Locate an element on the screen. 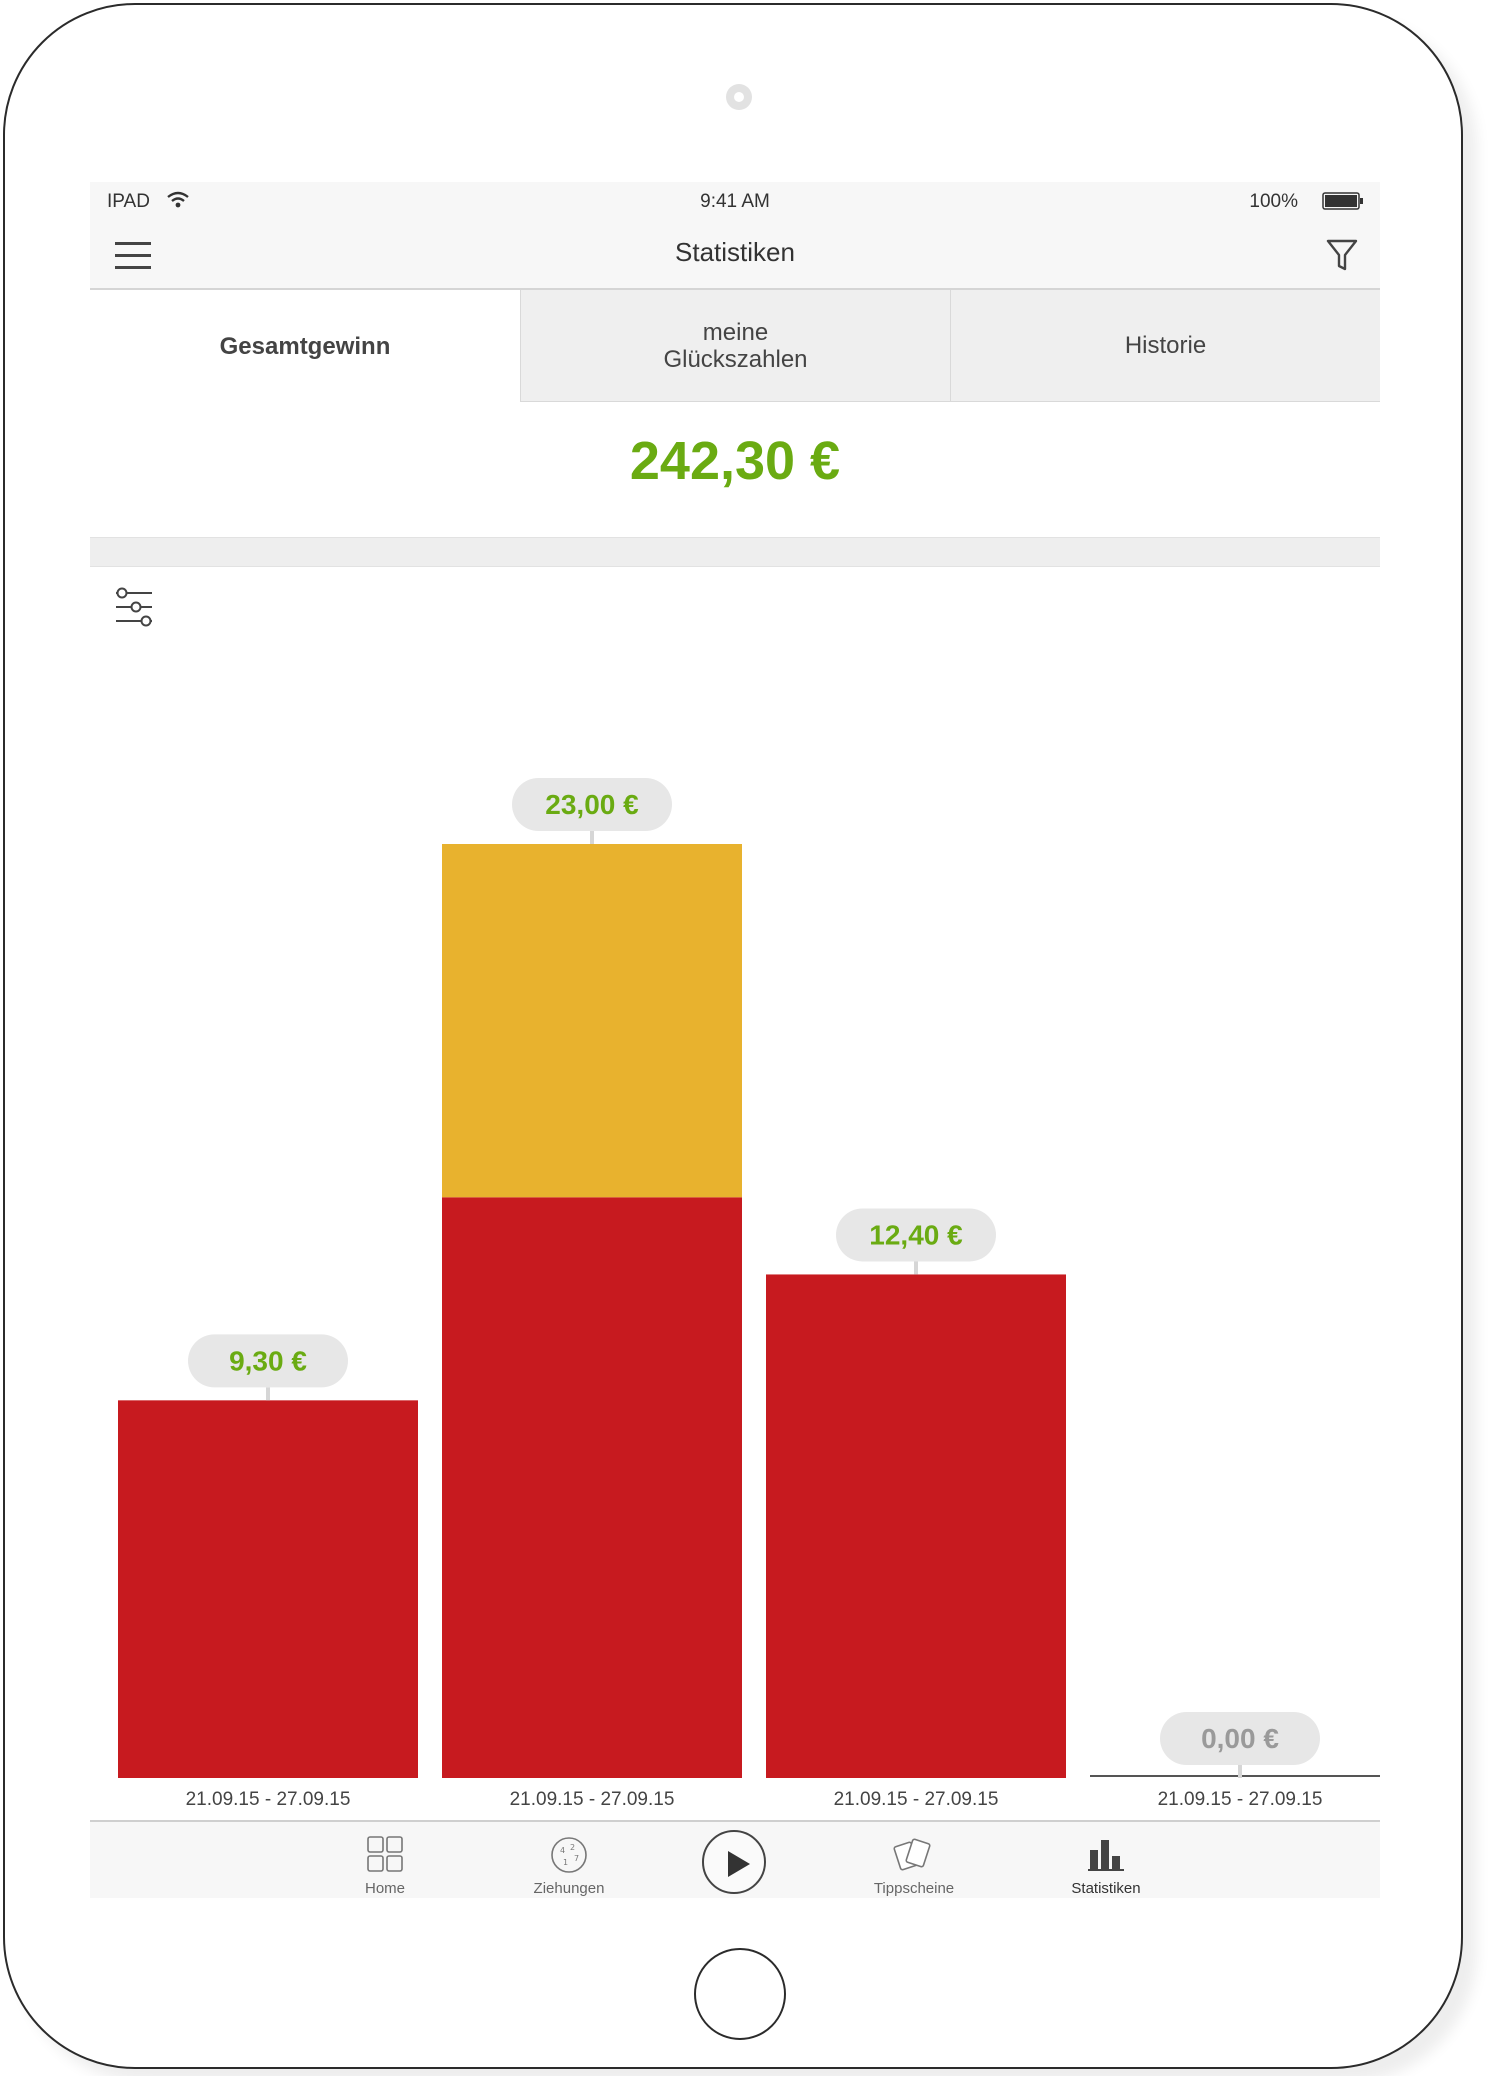 This screenshot has width=1496, height=2076. svg-text: 2 is located at coordinates (572, 1847).